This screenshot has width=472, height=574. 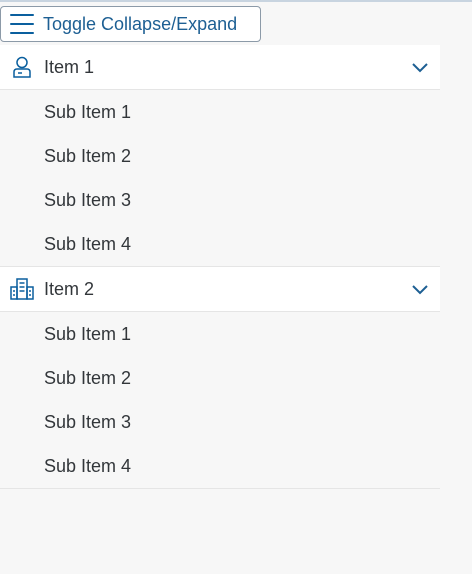 I want to click on top-border, so click(x=236, y=1).